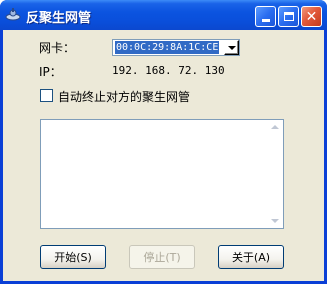 The image size is (327, 284). Describe the element at coordinates (275, 221) in the screenshot. I see `scroll-down-icon` at that location.